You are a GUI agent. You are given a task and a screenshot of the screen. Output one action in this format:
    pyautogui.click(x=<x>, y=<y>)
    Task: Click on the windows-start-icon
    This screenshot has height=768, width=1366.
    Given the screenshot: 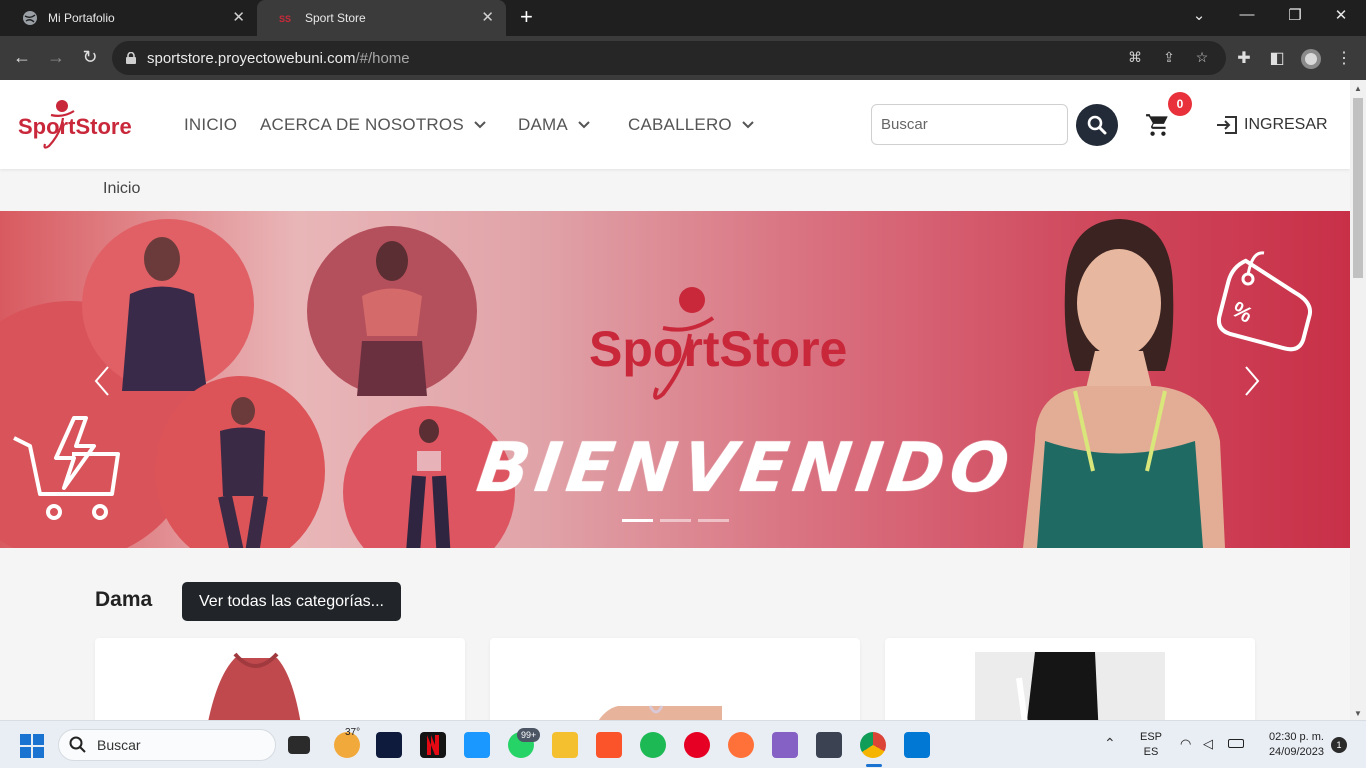 What is the action you would take?
    pyautogui.click(x=32, y=746)
    